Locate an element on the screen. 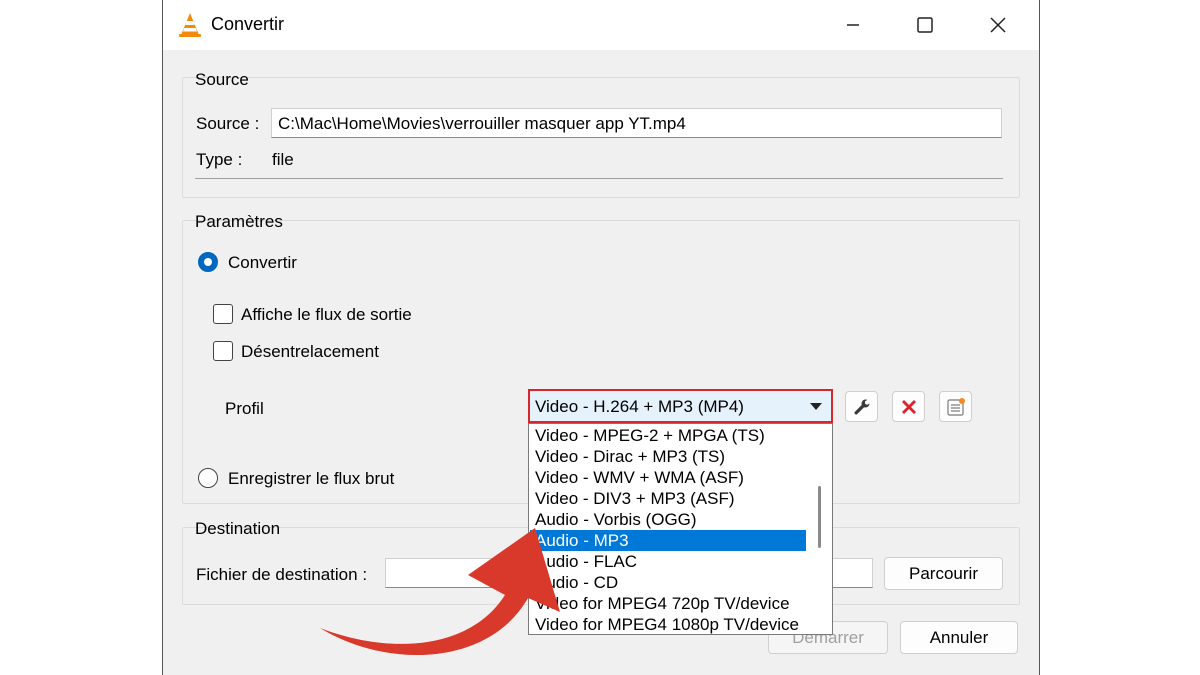 The width and height of the screenshot is (1200, 675). maximize-button is located at coordinates (925, 25).